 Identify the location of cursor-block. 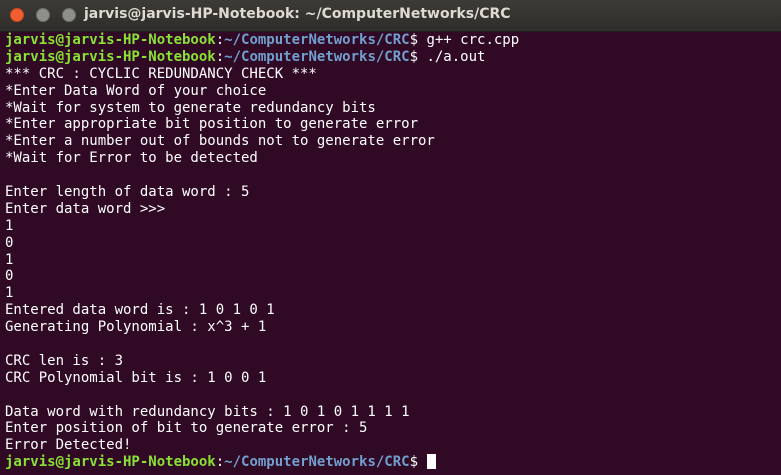
(432, 462).